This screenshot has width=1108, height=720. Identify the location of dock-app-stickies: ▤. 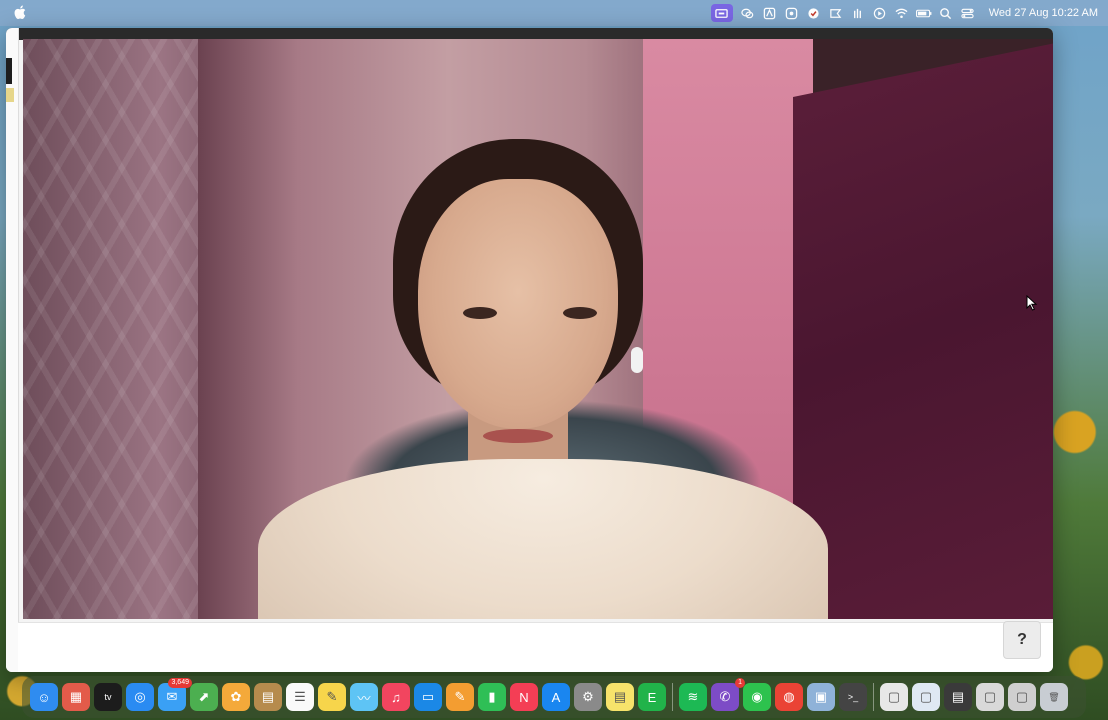
(620, 697).